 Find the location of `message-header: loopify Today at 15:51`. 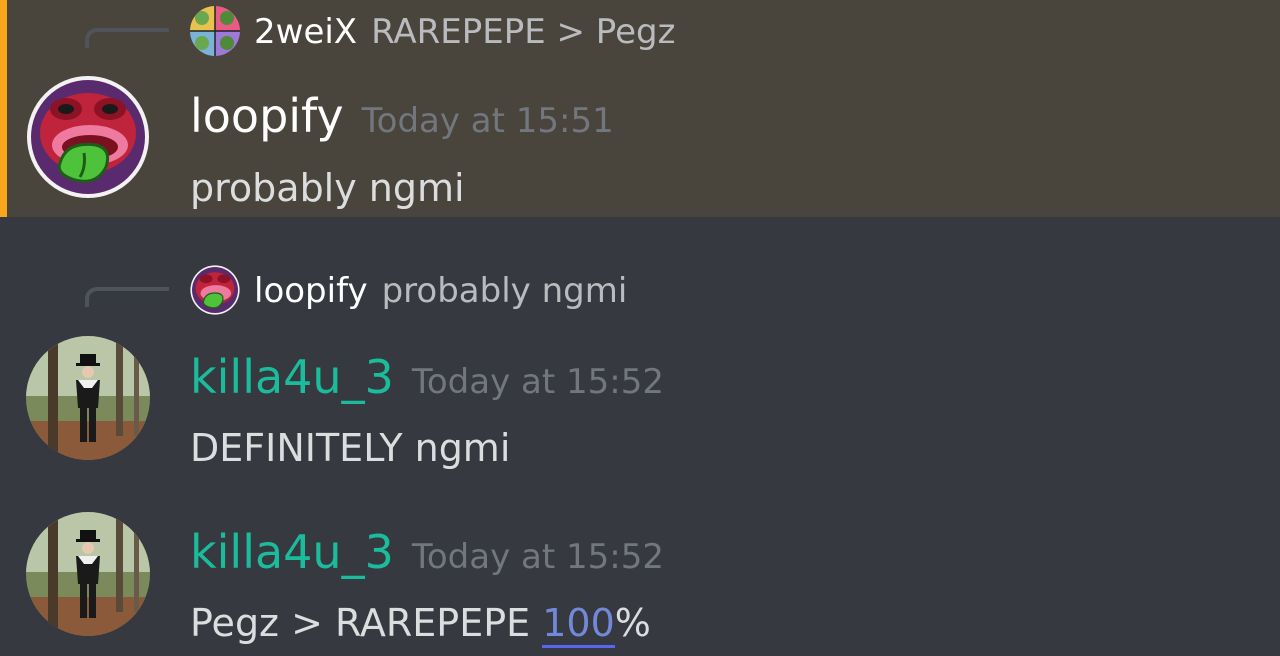

message-header: loopify Today at 15:51 is located at coordinates (402, 121).